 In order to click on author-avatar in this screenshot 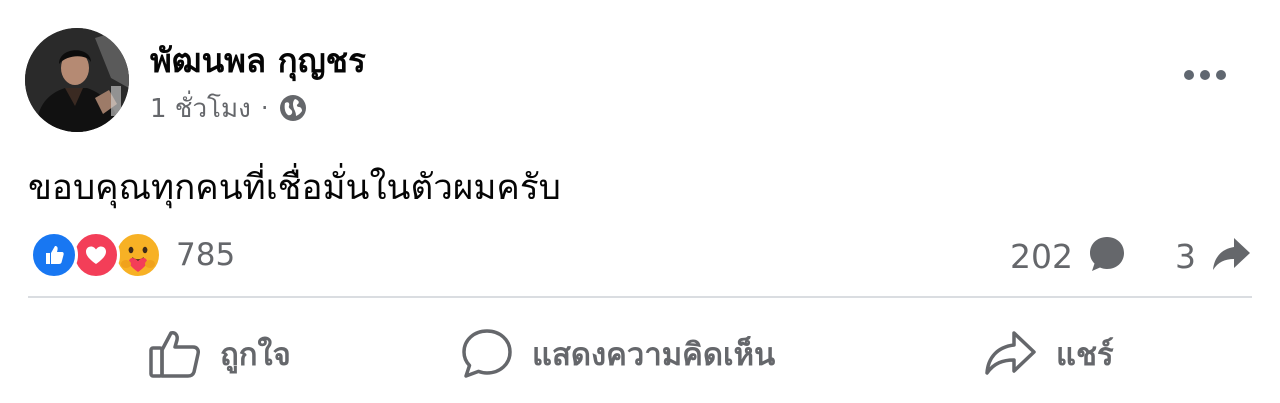, I will do `click(77, 80)`.